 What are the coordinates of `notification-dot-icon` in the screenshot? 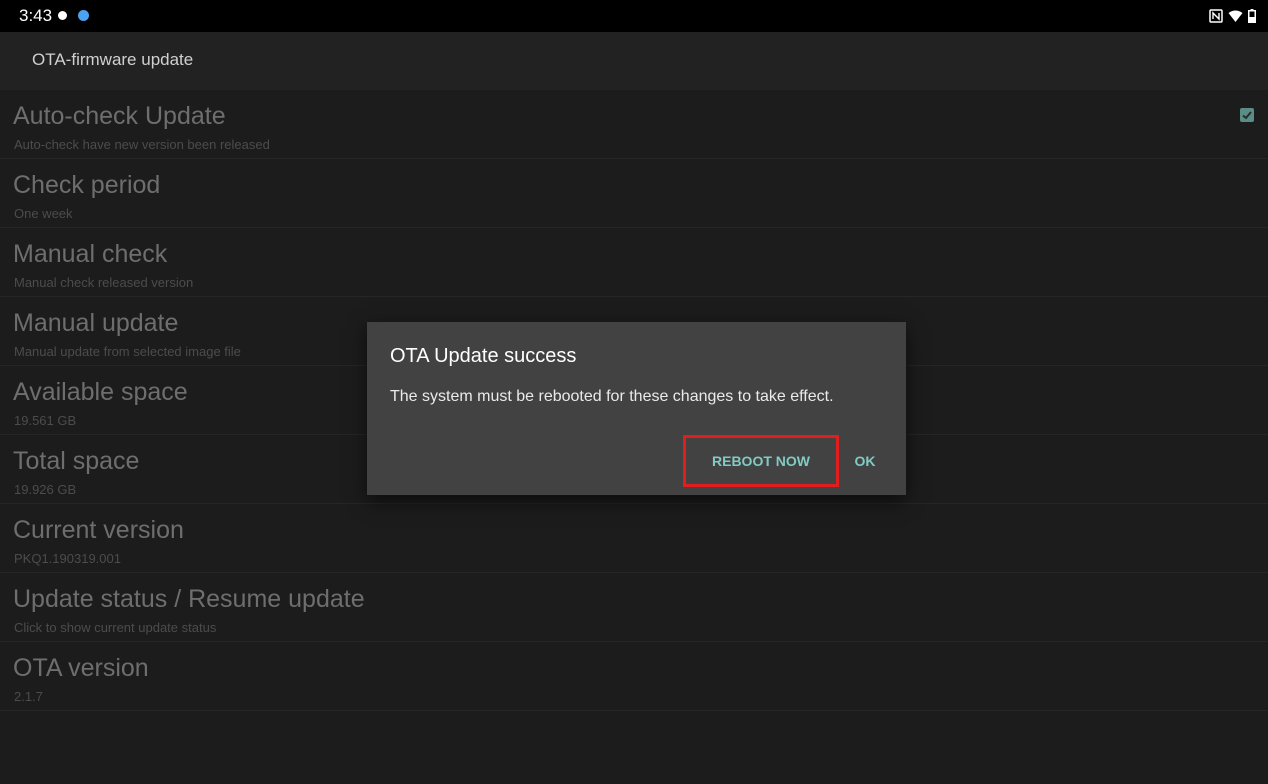 It's located at (62, 15).